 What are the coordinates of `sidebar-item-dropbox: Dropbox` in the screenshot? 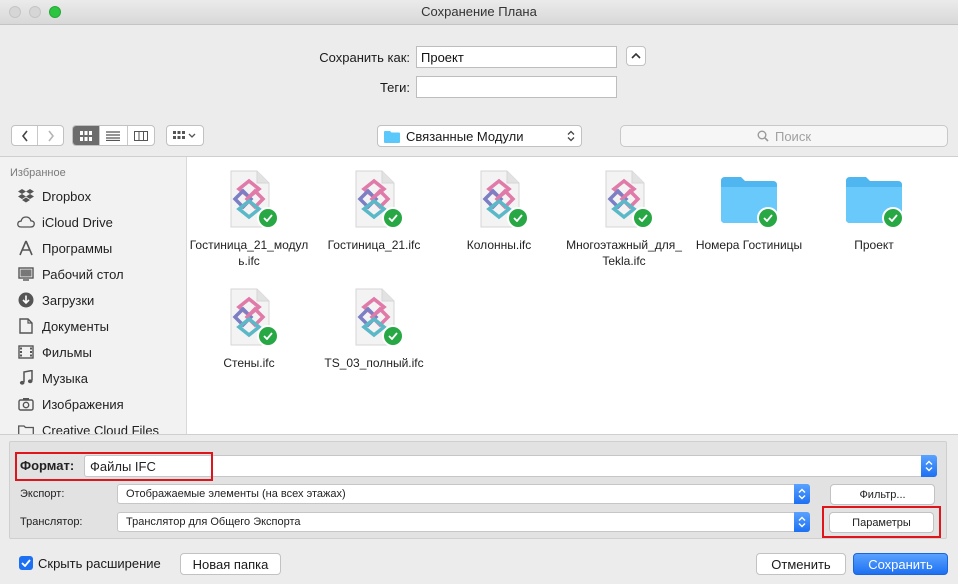 It's located at (53, 196).